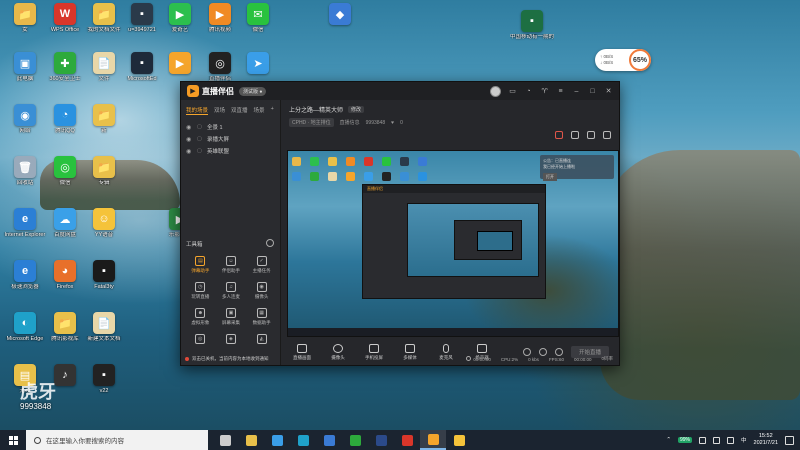  I want to click on tool-button: ☺ 伴侣助手, so click(231, 265).